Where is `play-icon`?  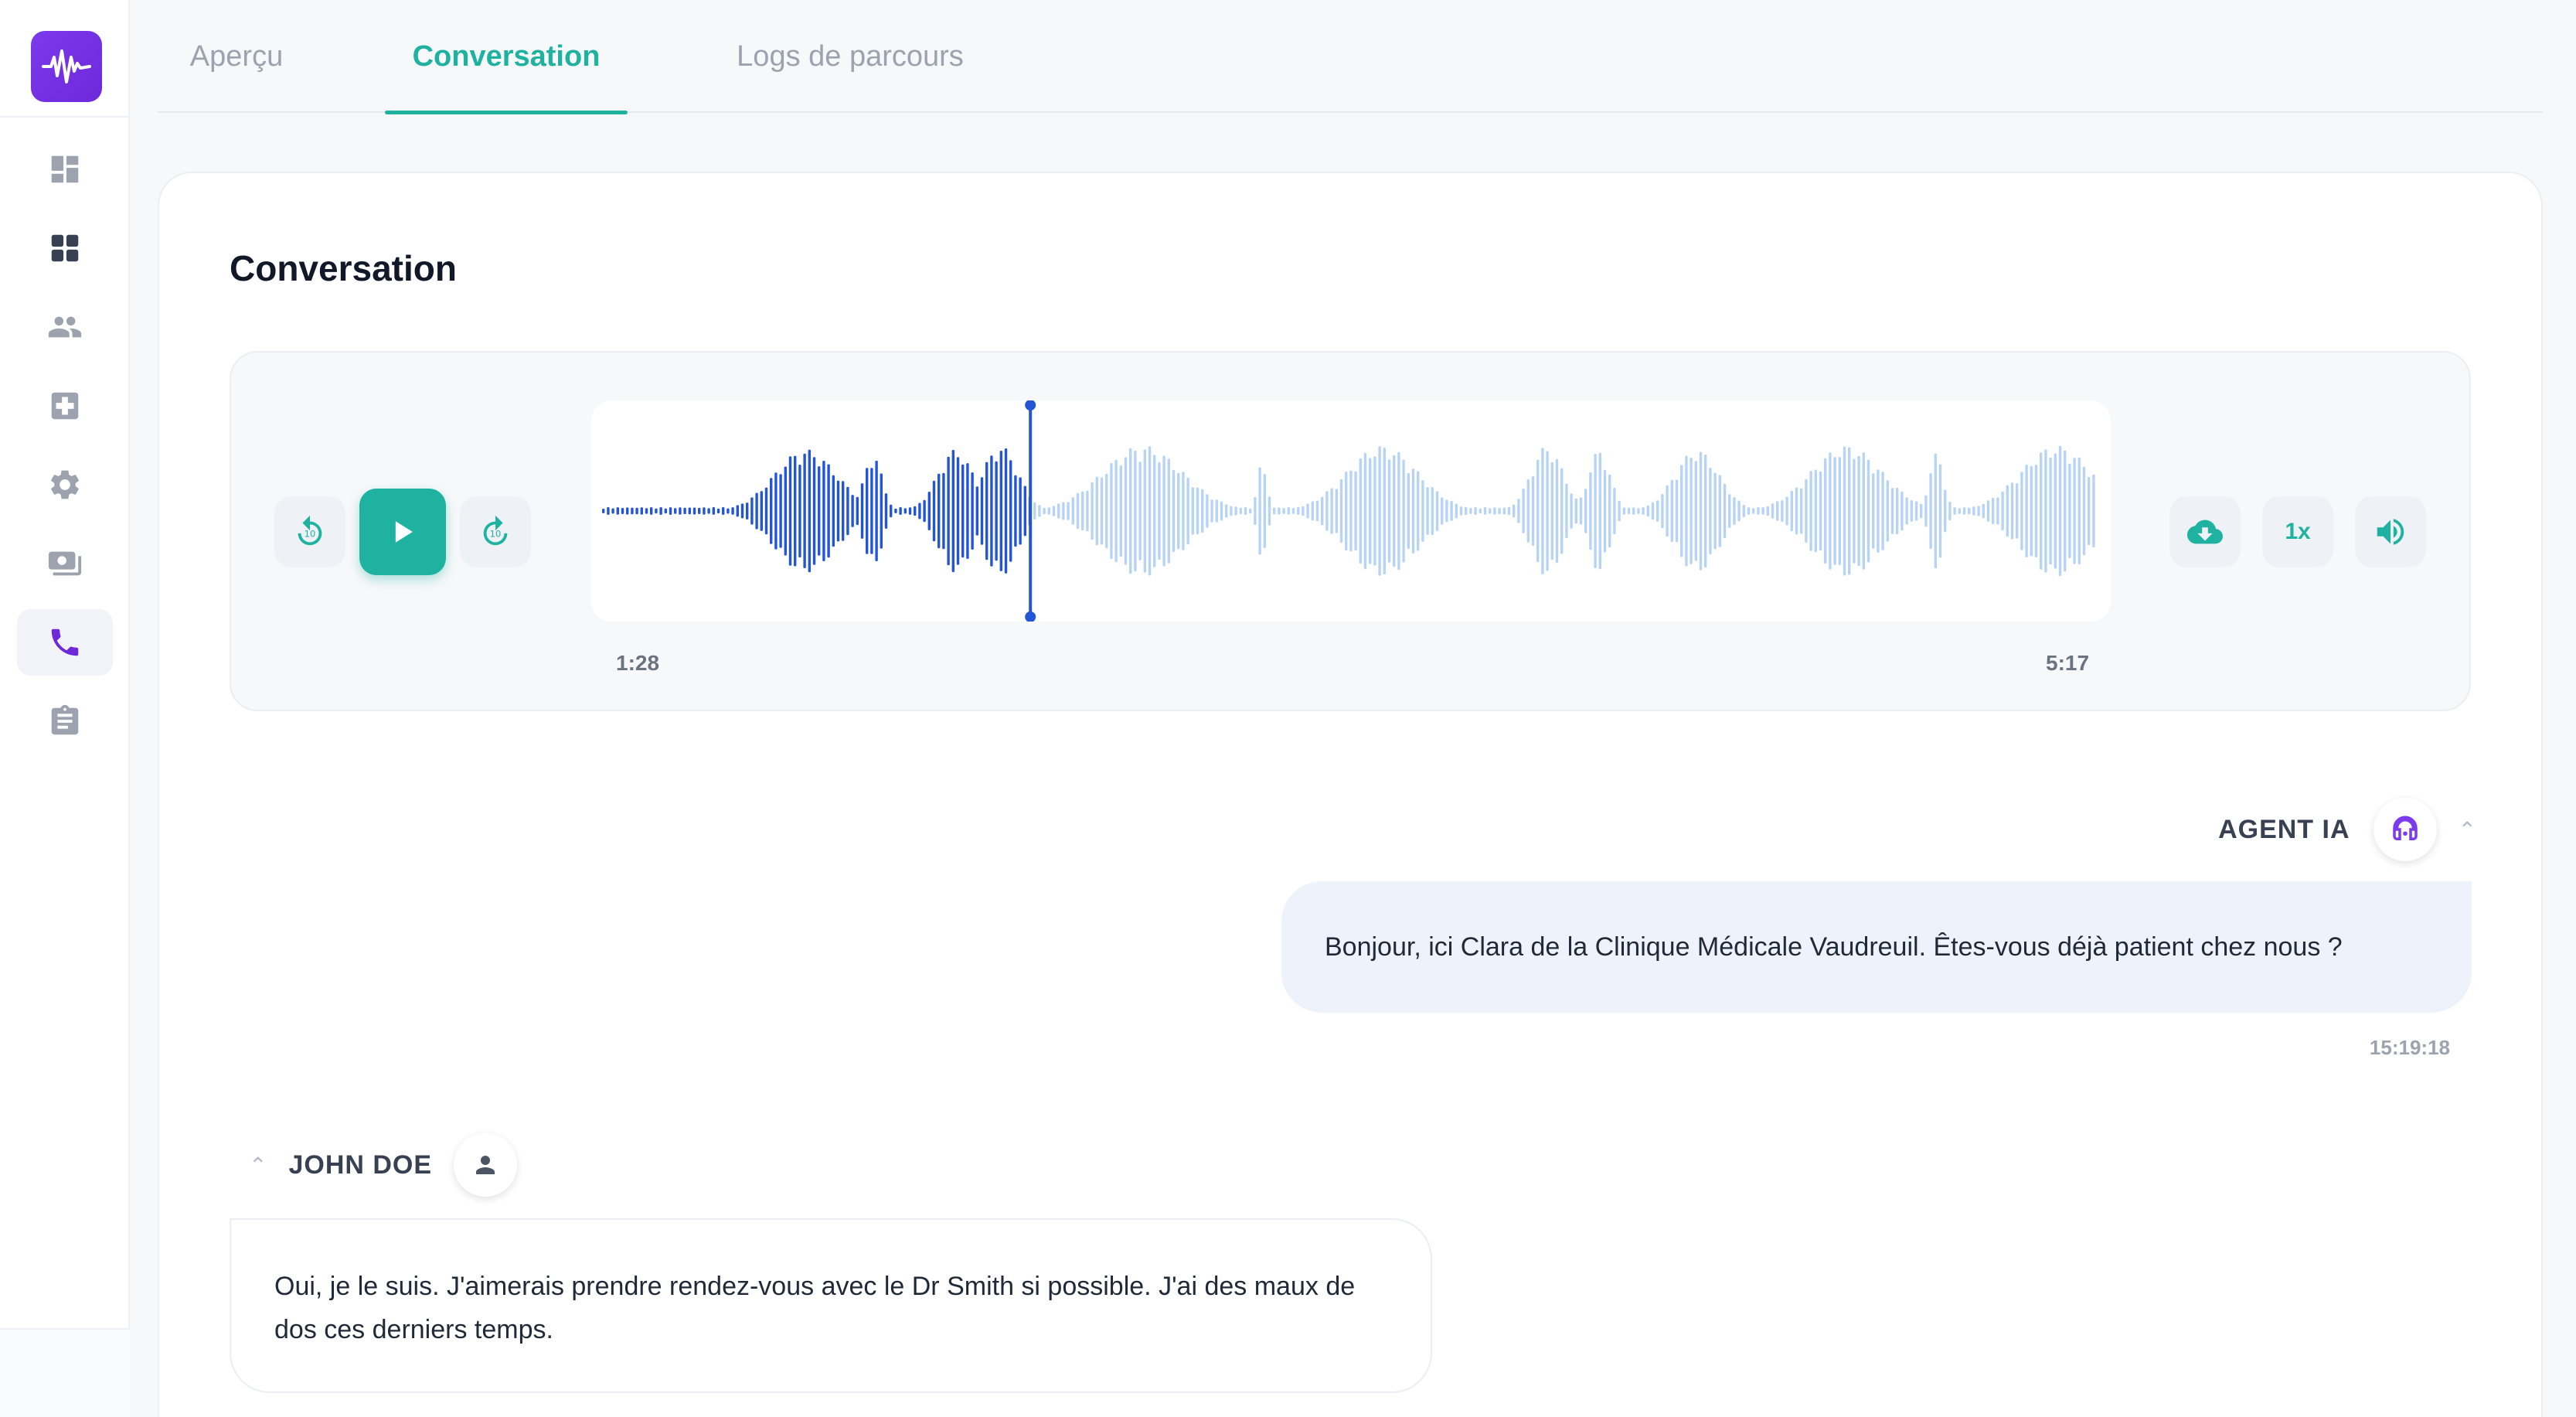 play-icon is located at coordinates (404, 532).